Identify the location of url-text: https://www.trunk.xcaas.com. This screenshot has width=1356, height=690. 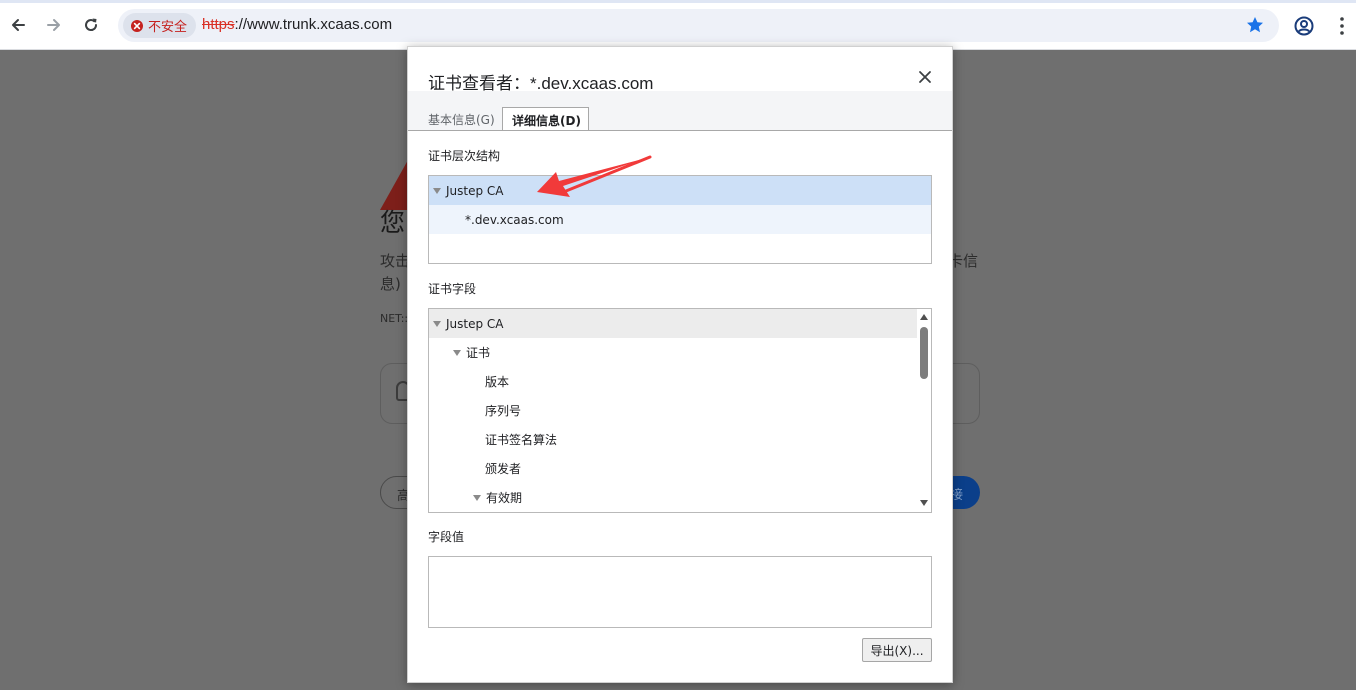
(297, 24).